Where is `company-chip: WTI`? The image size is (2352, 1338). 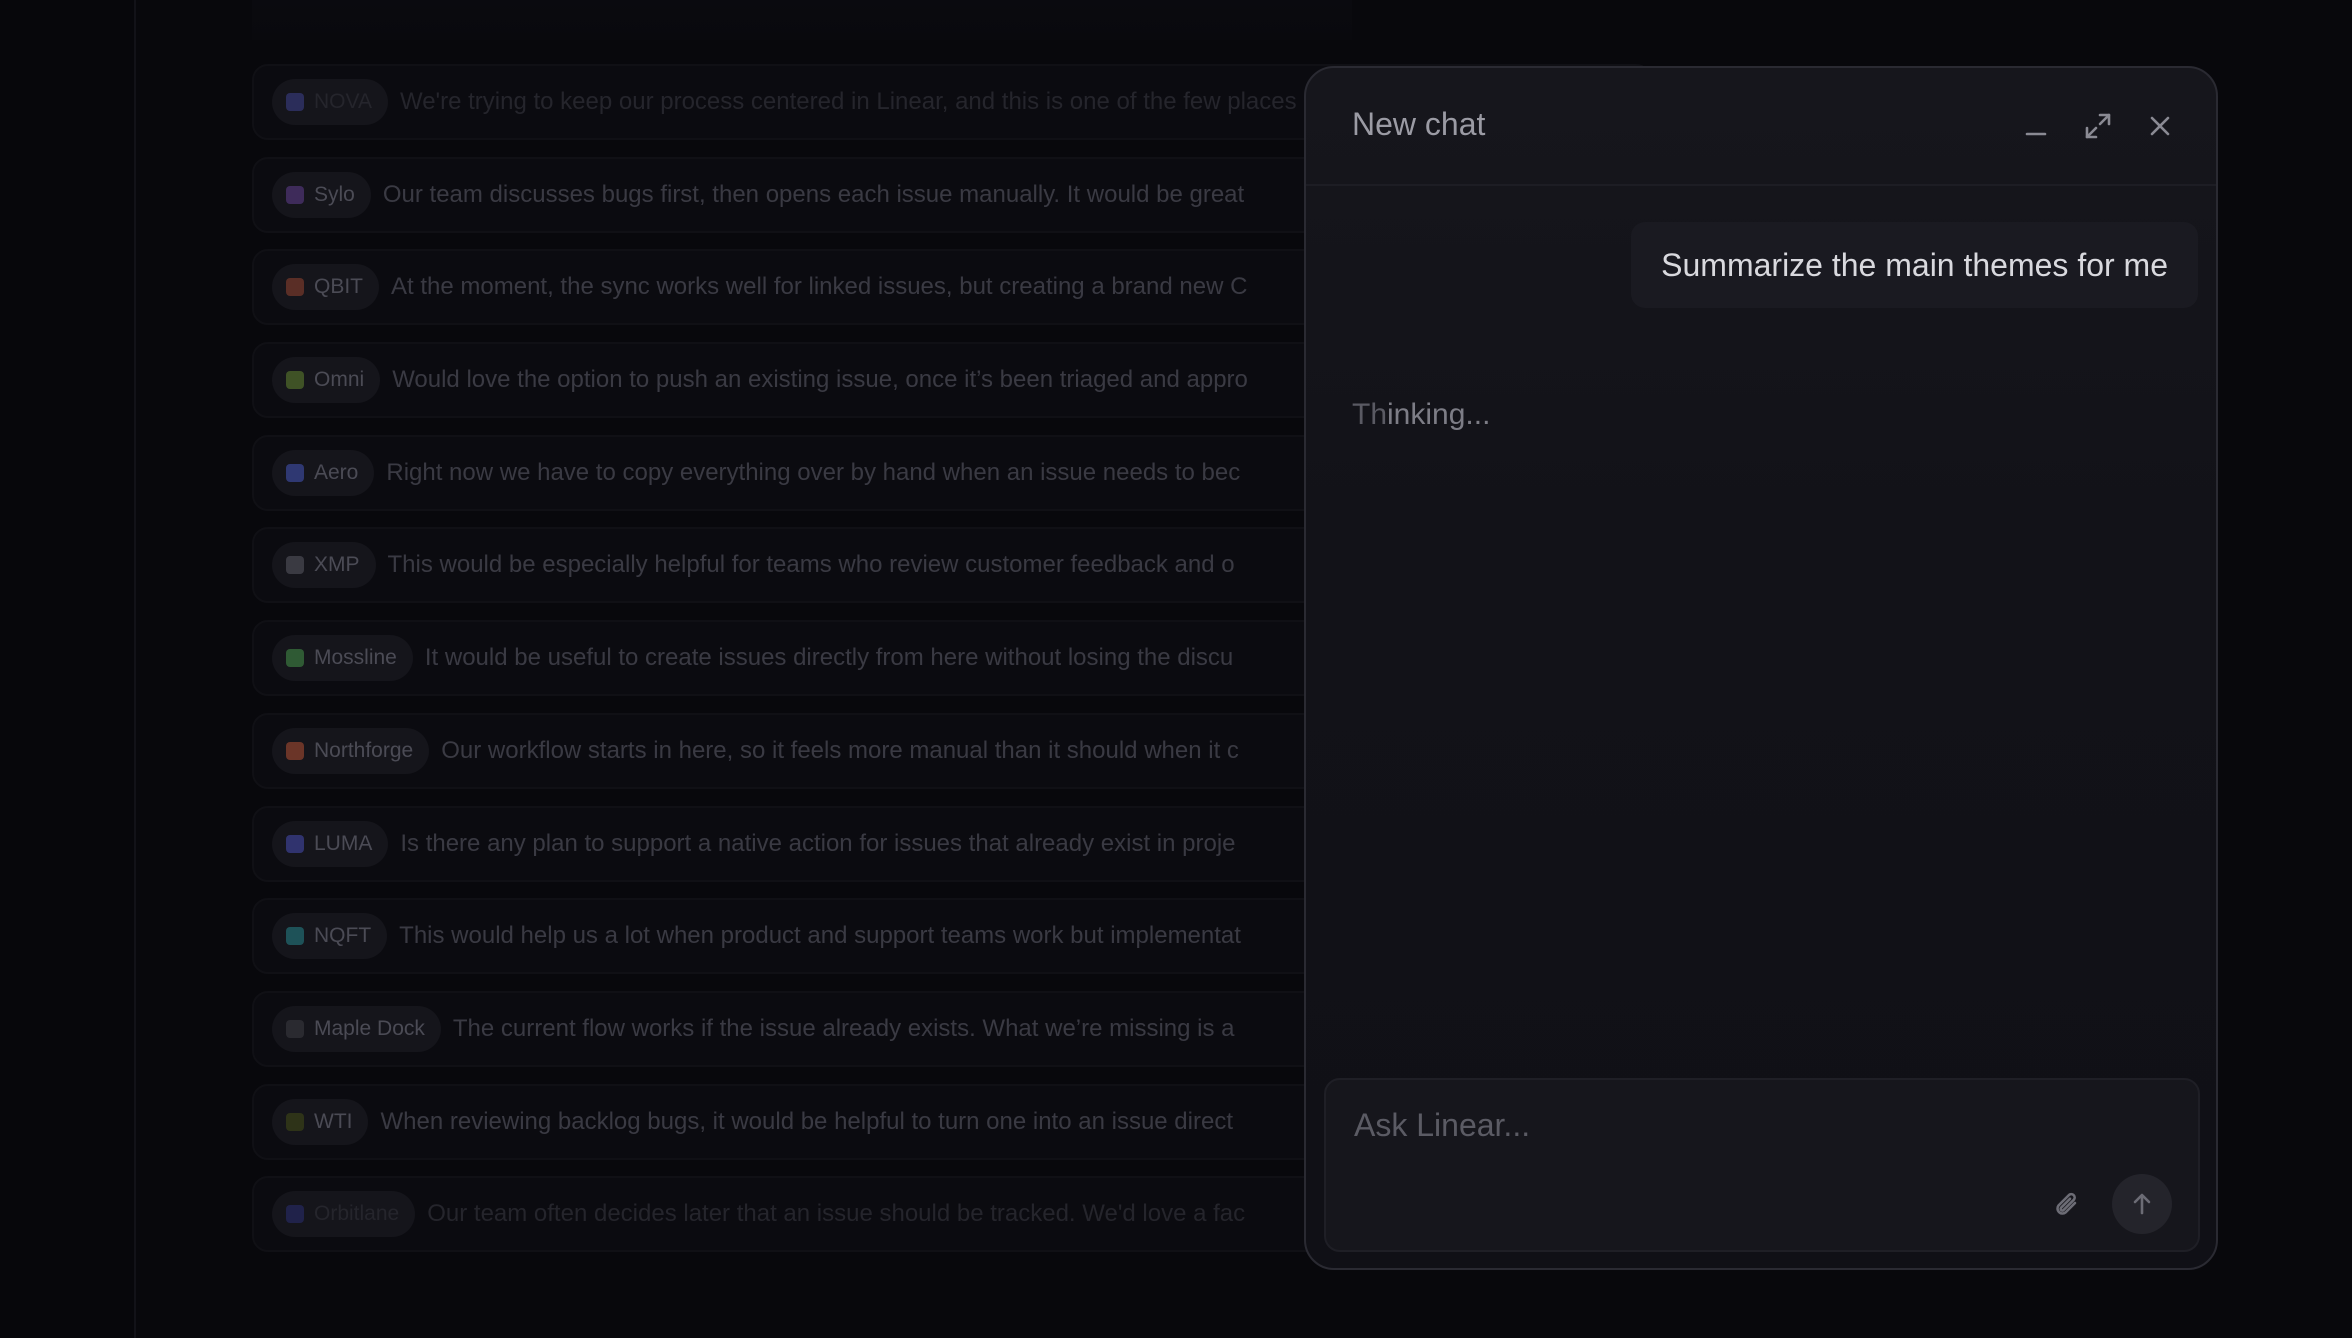
company-chip: WTI is located at coordinates (320, 1121).